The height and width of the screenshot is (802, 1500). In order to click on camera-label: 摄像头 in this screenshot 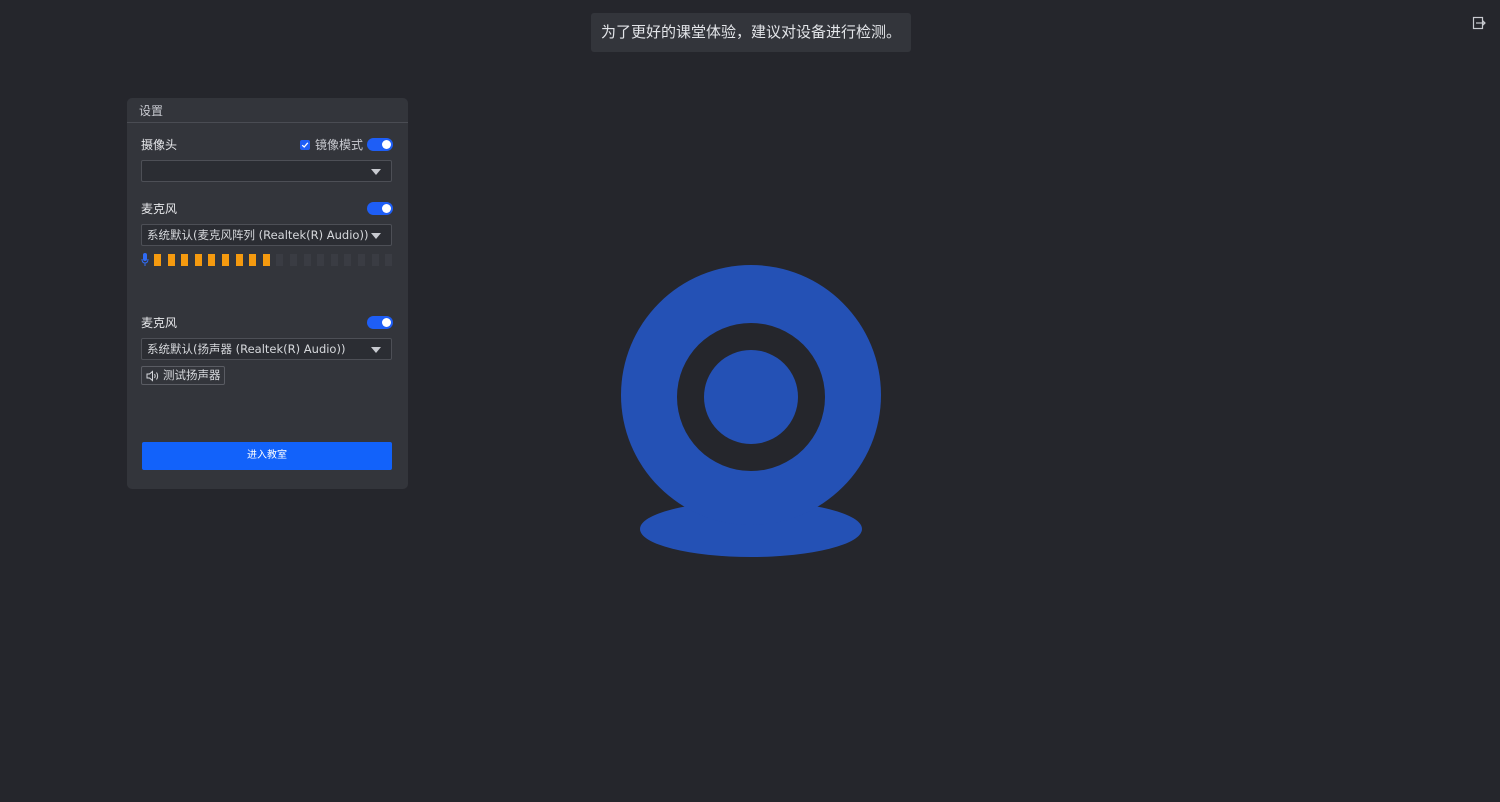, I will do `click(159, 145)`.